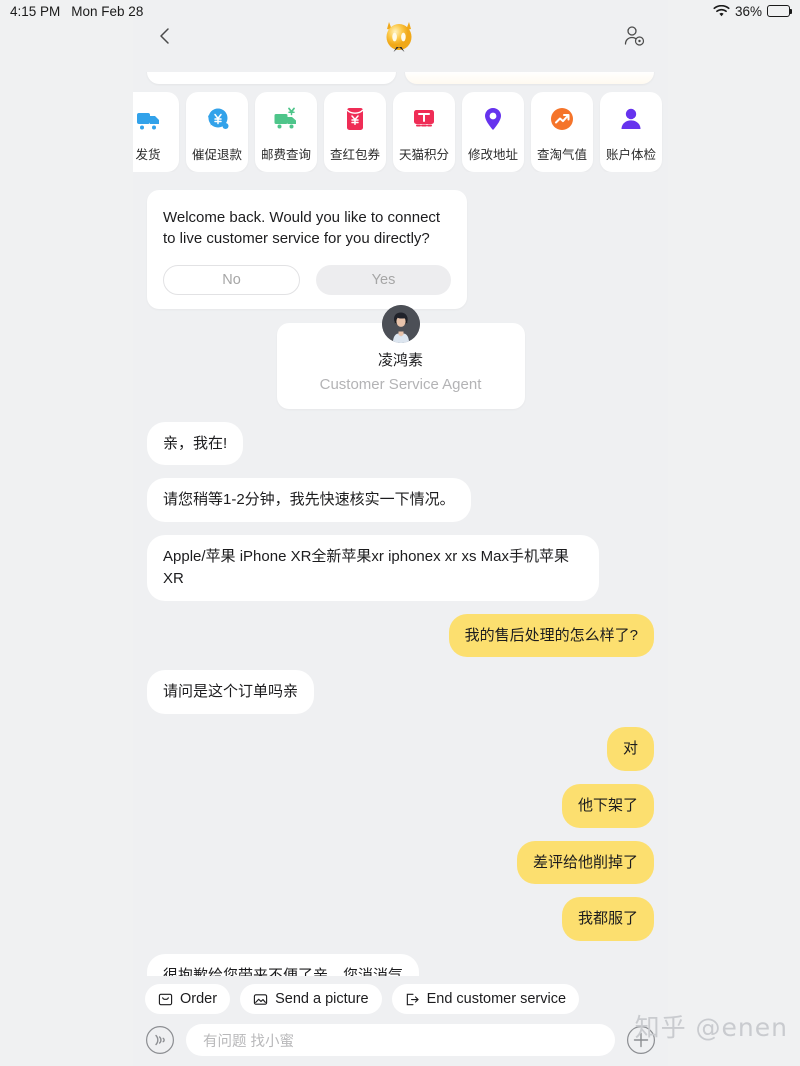 This screenshot has height=1066, width=800. I want to click on battery-icon, so click(780, 11).